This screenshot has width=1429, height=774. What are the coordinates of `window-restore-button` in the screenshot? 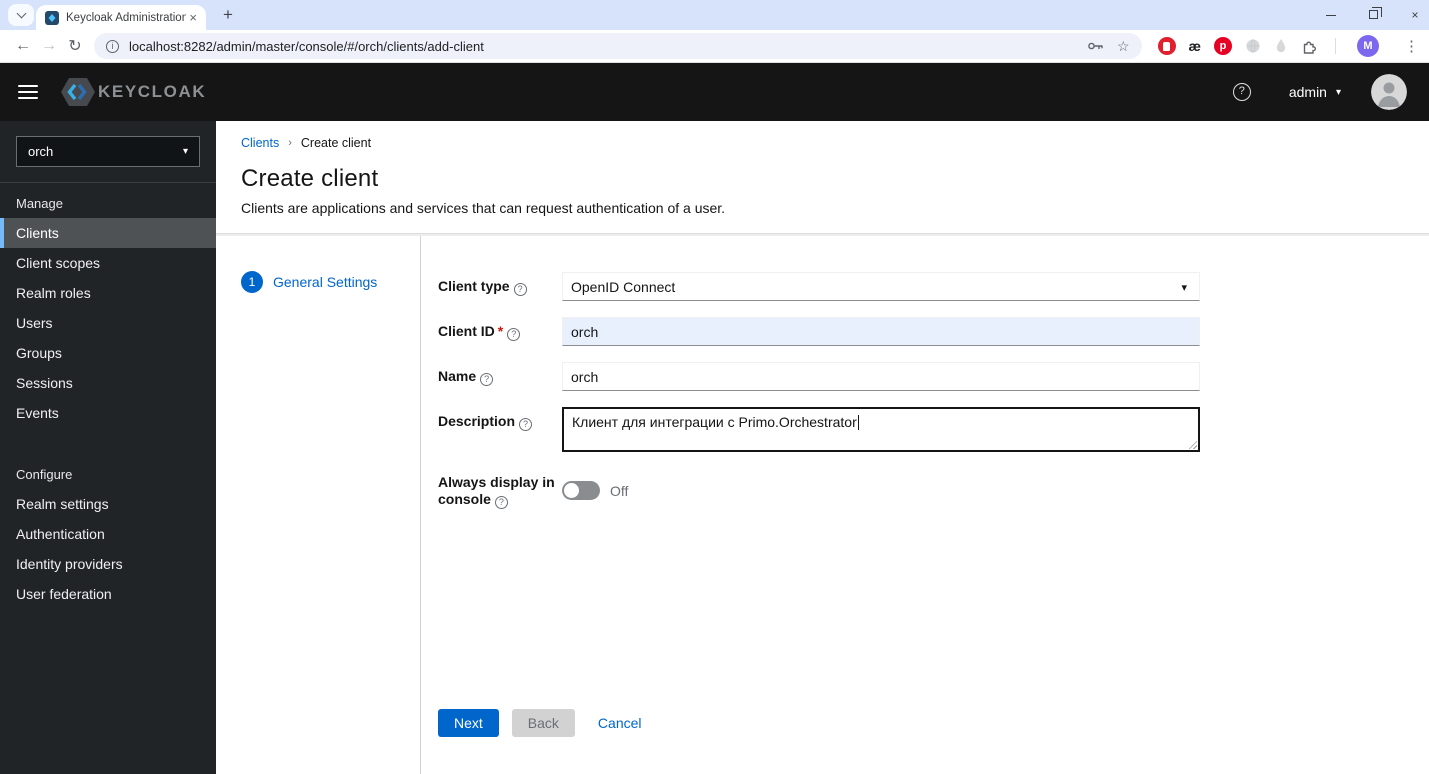 It's located at (1373, 14).